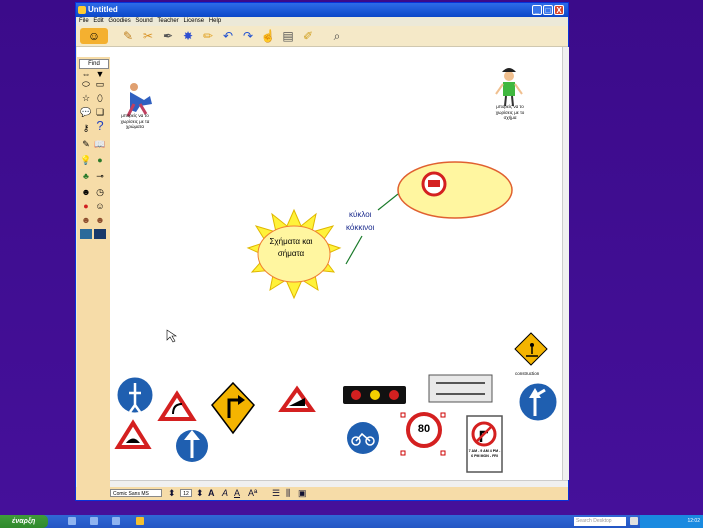 The width and height of the screenshot is (703, 528). What do you see at coordinates (388, 202) in the screenshot?
I see `link-line-upper` at bounding box center [388, 202].